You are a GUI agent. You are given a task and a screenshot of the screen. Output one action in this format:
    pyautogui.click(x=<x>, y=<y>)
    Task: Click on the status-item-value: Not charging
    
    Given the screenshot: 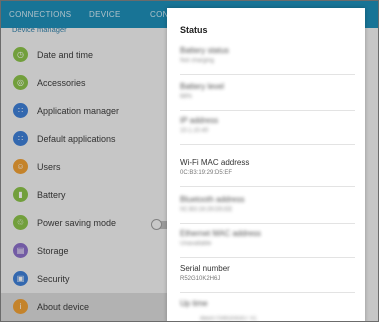 What is the action you would take?
    pyautogui.click(x=197, y=61)
    